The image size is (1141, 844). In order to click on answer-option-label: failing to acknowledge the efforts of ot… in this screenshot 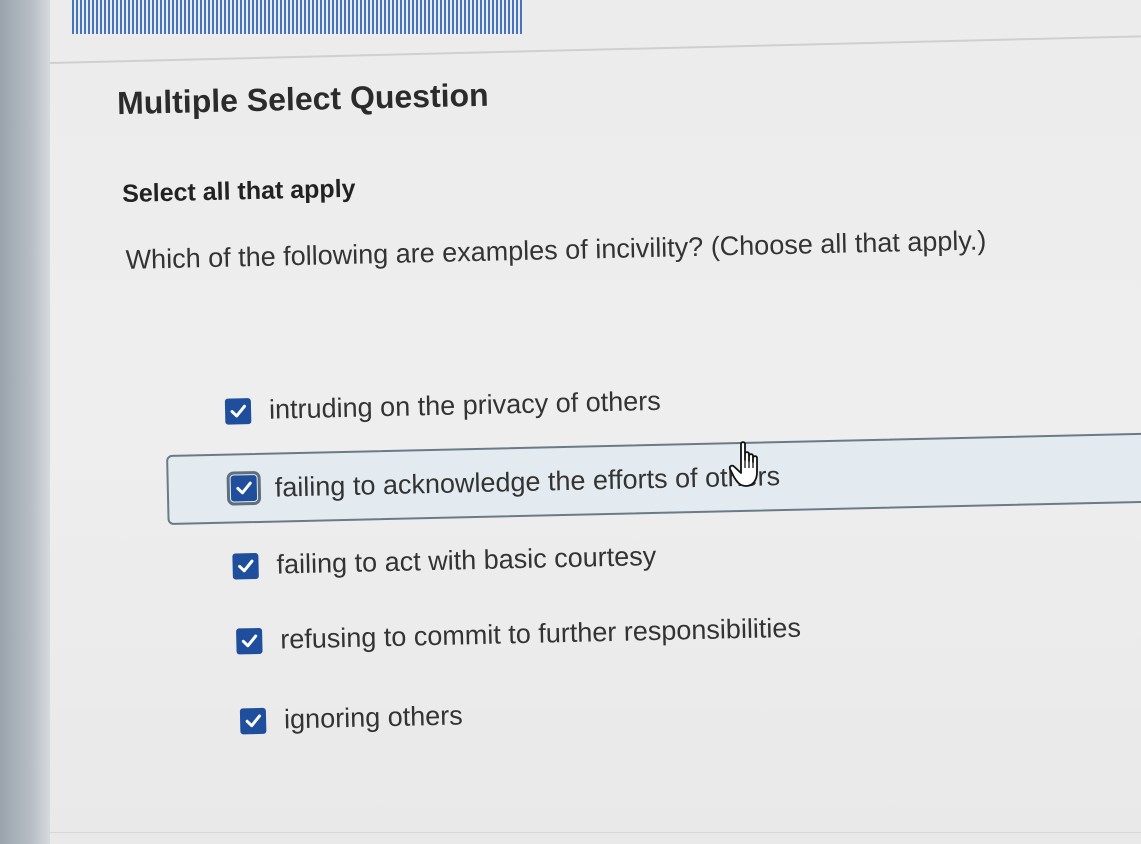, I will do `click(527, 481)`.